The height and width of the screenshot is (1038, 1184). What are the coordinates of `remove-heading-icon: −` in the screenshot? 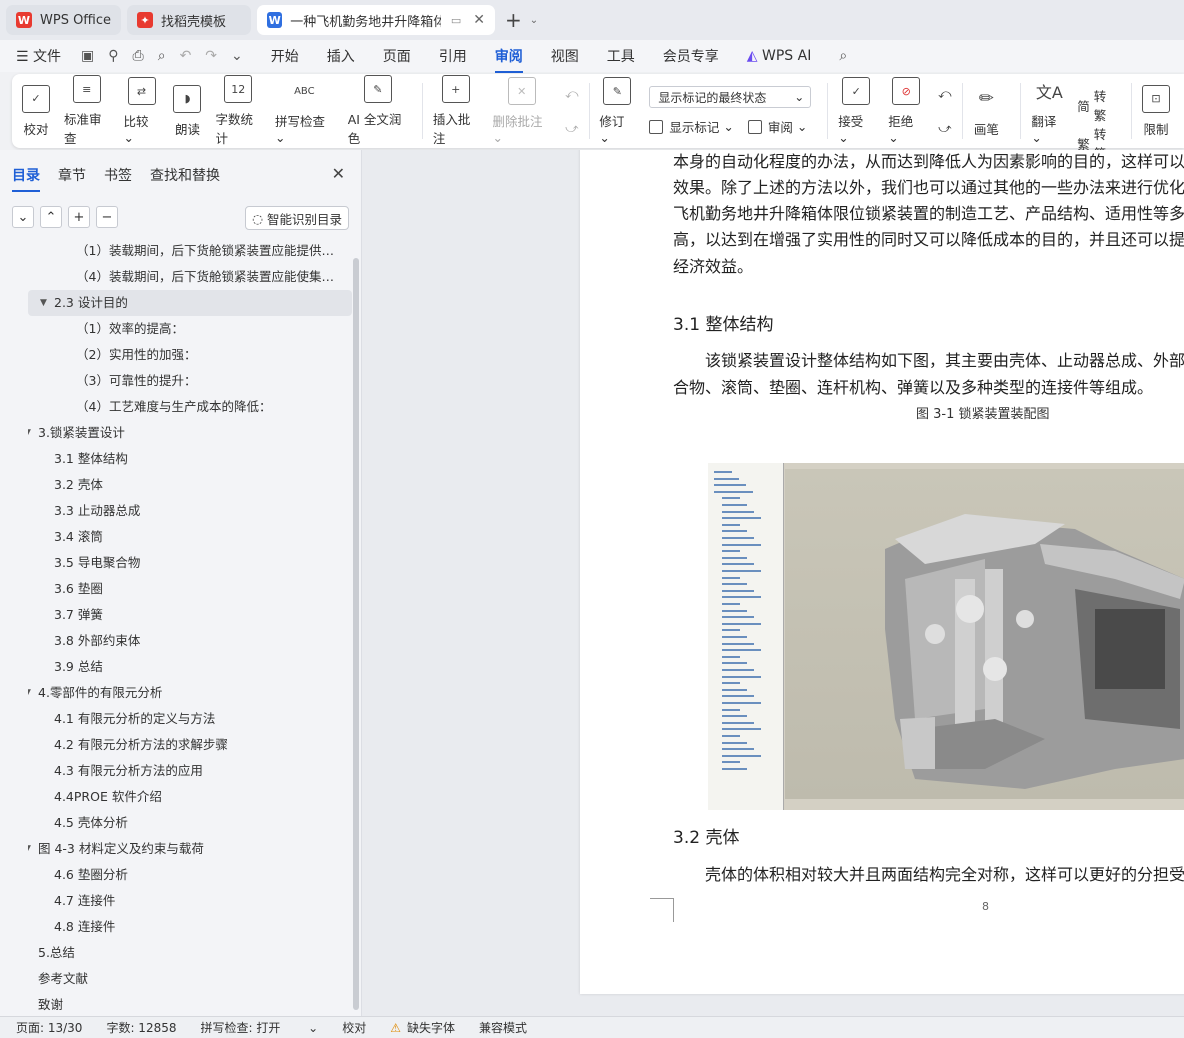 It's located at (107, 217).